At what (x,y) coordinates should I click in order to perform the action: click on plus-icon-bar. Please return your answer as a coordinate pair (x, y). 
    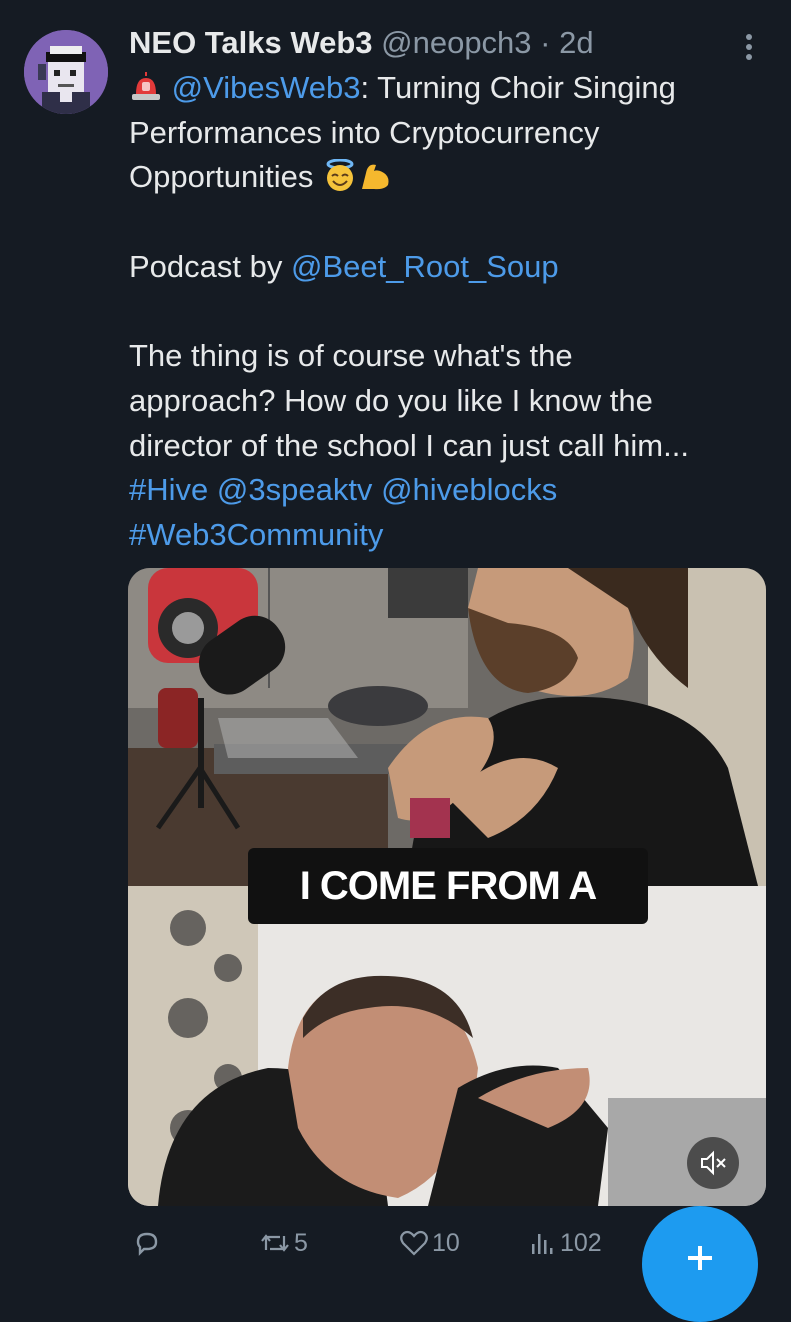
    Looking at the image, I should click on (700, 1258).